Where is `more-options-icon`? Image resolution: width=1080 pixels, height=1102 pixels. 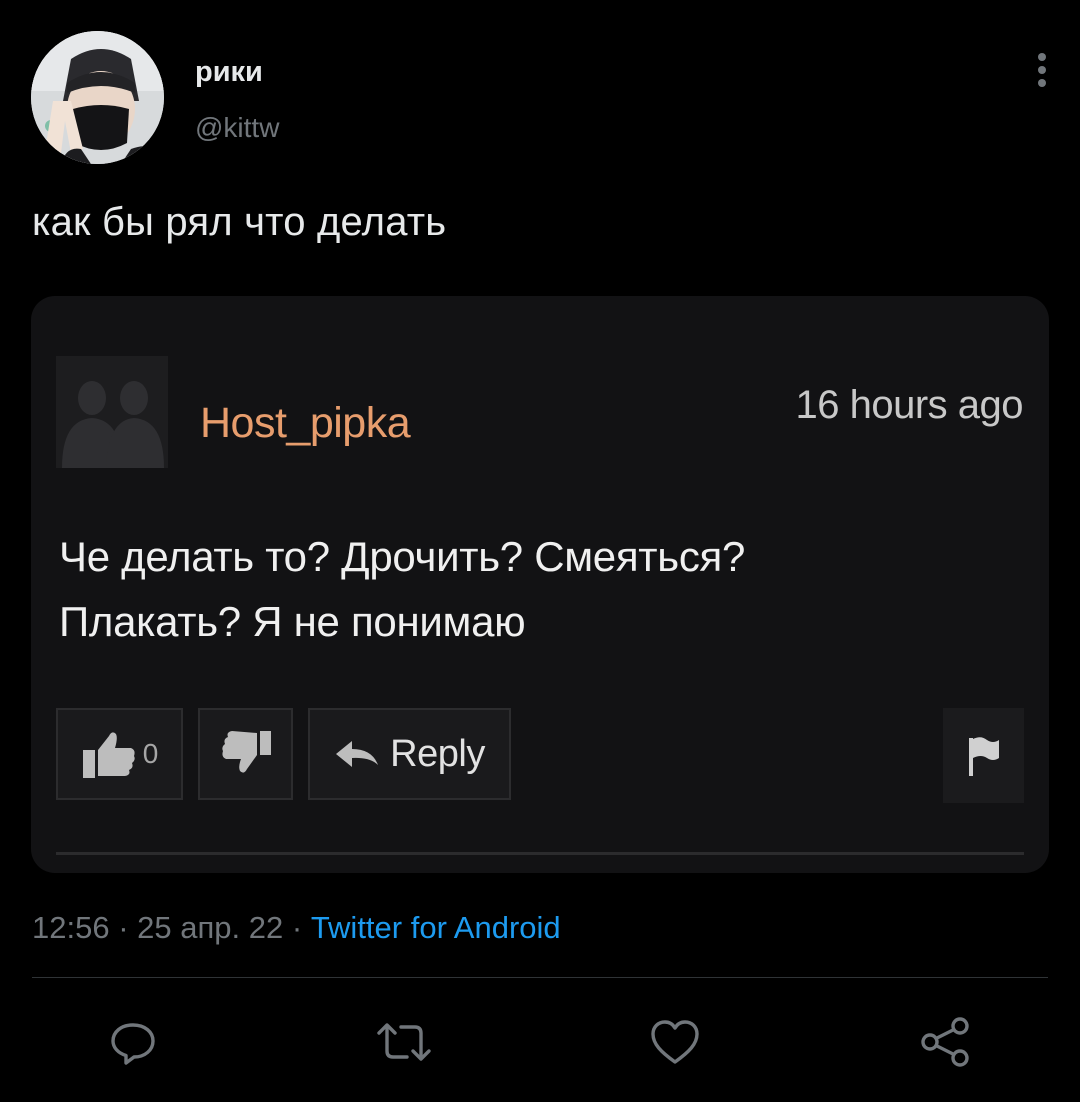
more-options-icon is located at coordinates (1042, 70).